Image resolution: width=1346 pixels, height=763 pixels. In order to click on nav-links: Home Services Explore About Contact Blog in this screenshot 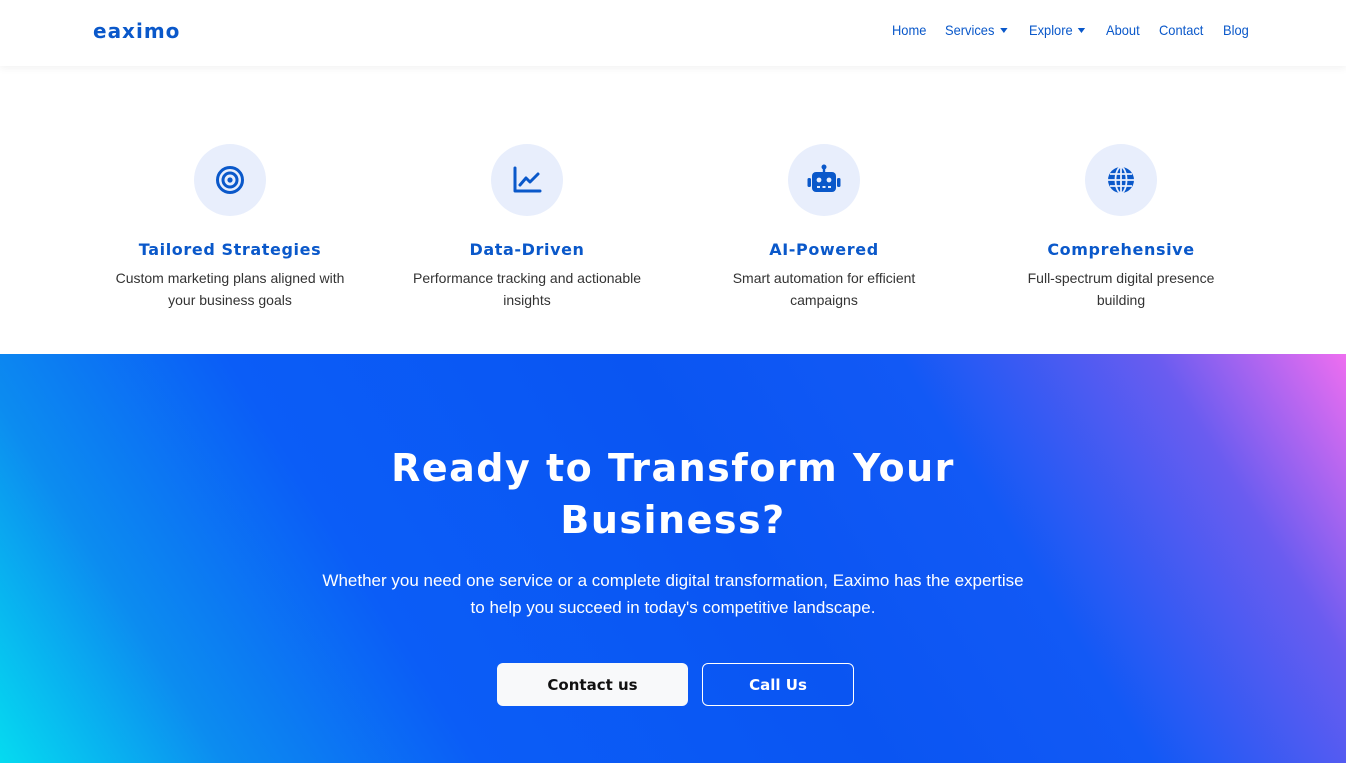, I will do `click(1071, 30)`.